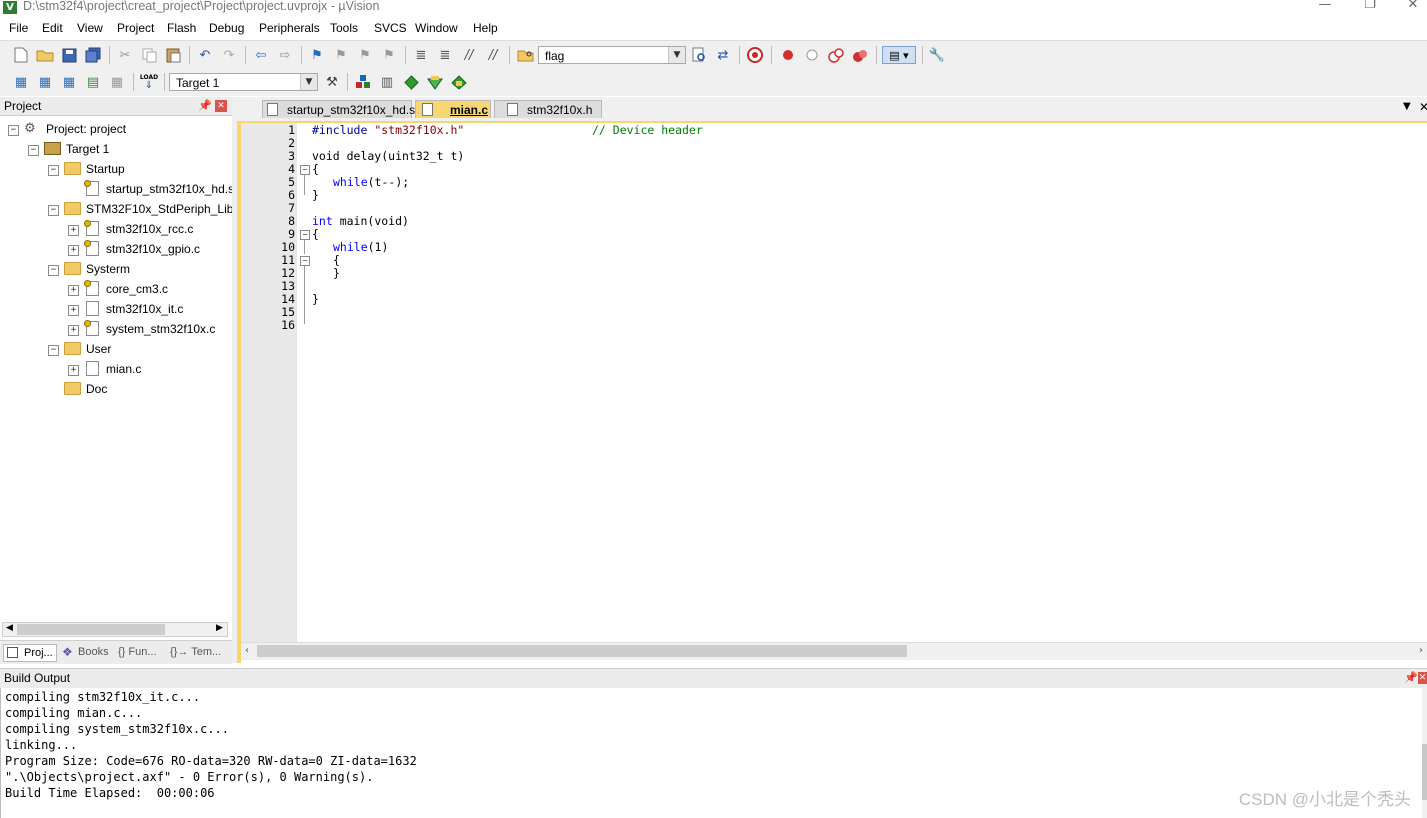 This screenshot has height=818, width=1427. What do you see at coordinates (149, 55) in the screenshot?
I see `copy-icon` at bounding box center [149, 55].